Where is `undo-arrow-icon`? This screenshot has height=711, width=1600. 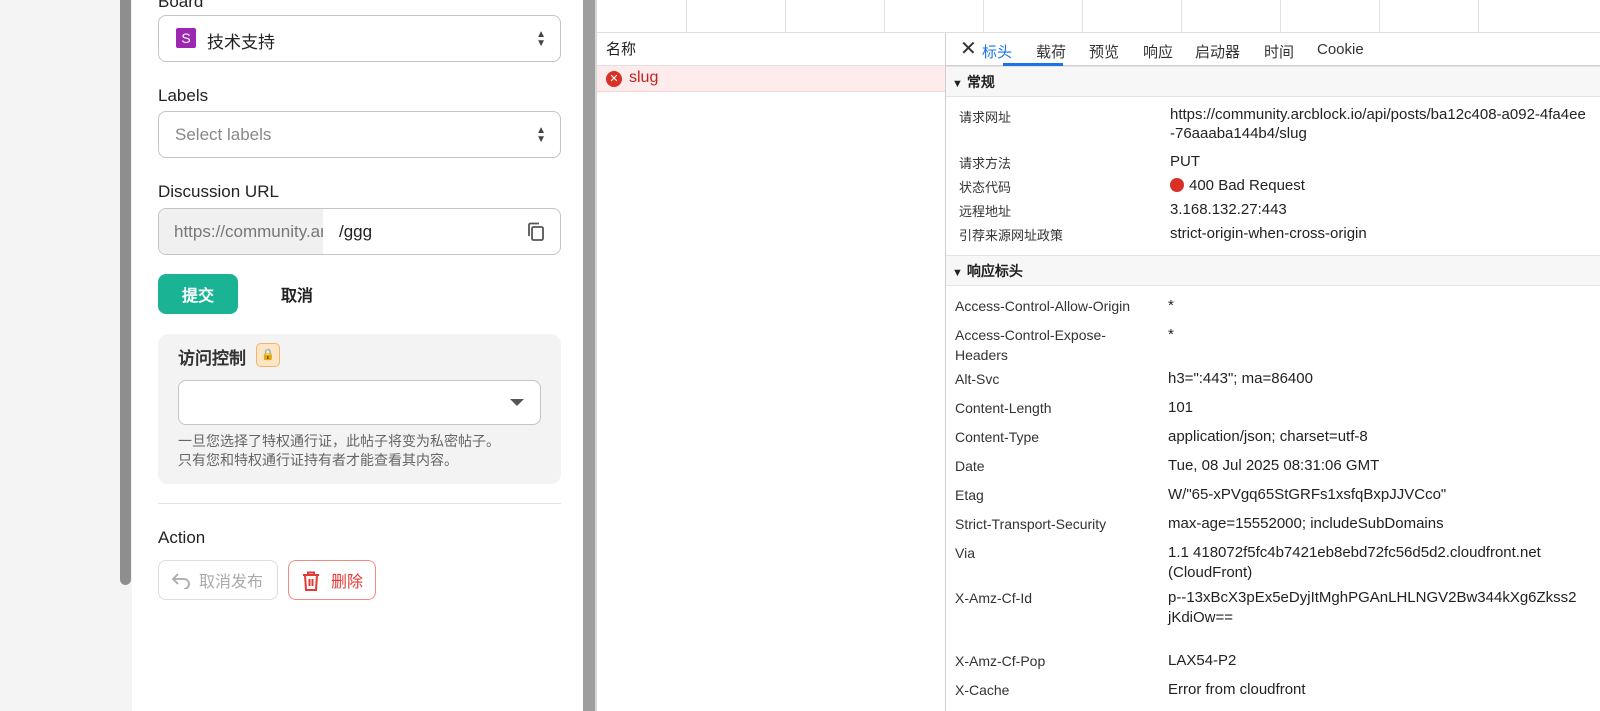 undo-arrow-icon is located at coordinates (180, 581).